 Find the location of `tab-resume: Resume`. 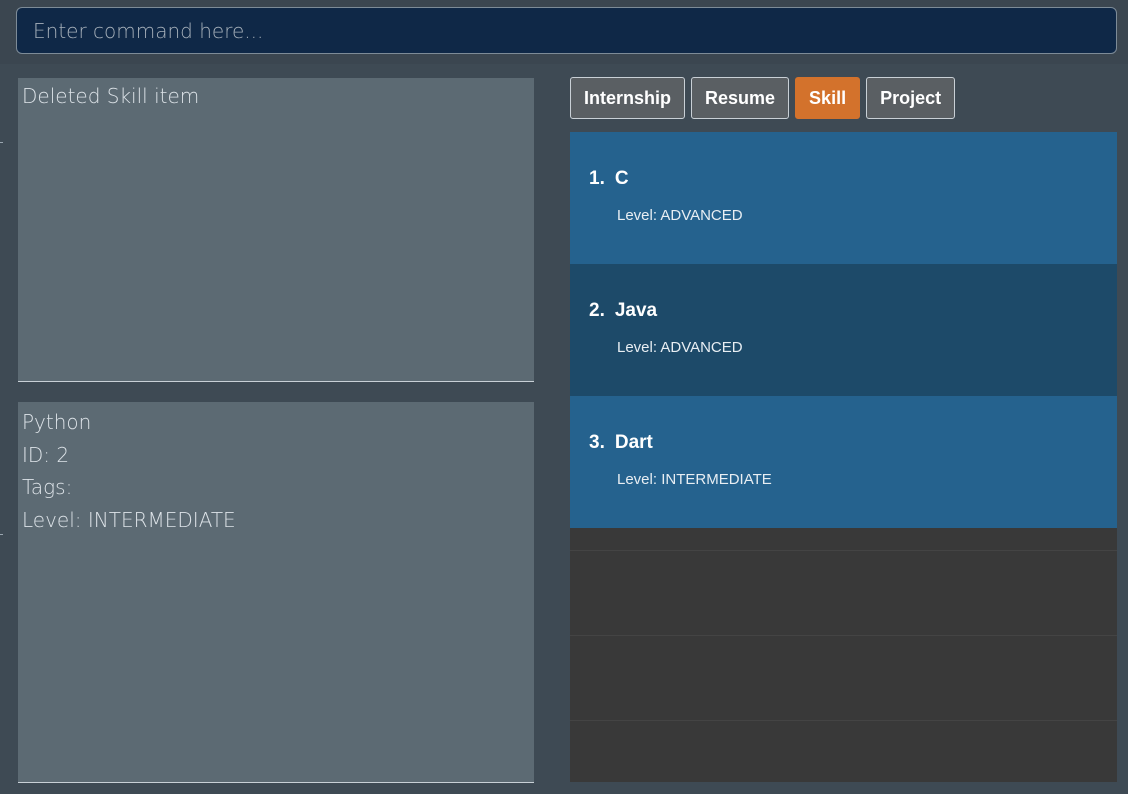

tab-resume: Resume is located at coordinates (740, 98).